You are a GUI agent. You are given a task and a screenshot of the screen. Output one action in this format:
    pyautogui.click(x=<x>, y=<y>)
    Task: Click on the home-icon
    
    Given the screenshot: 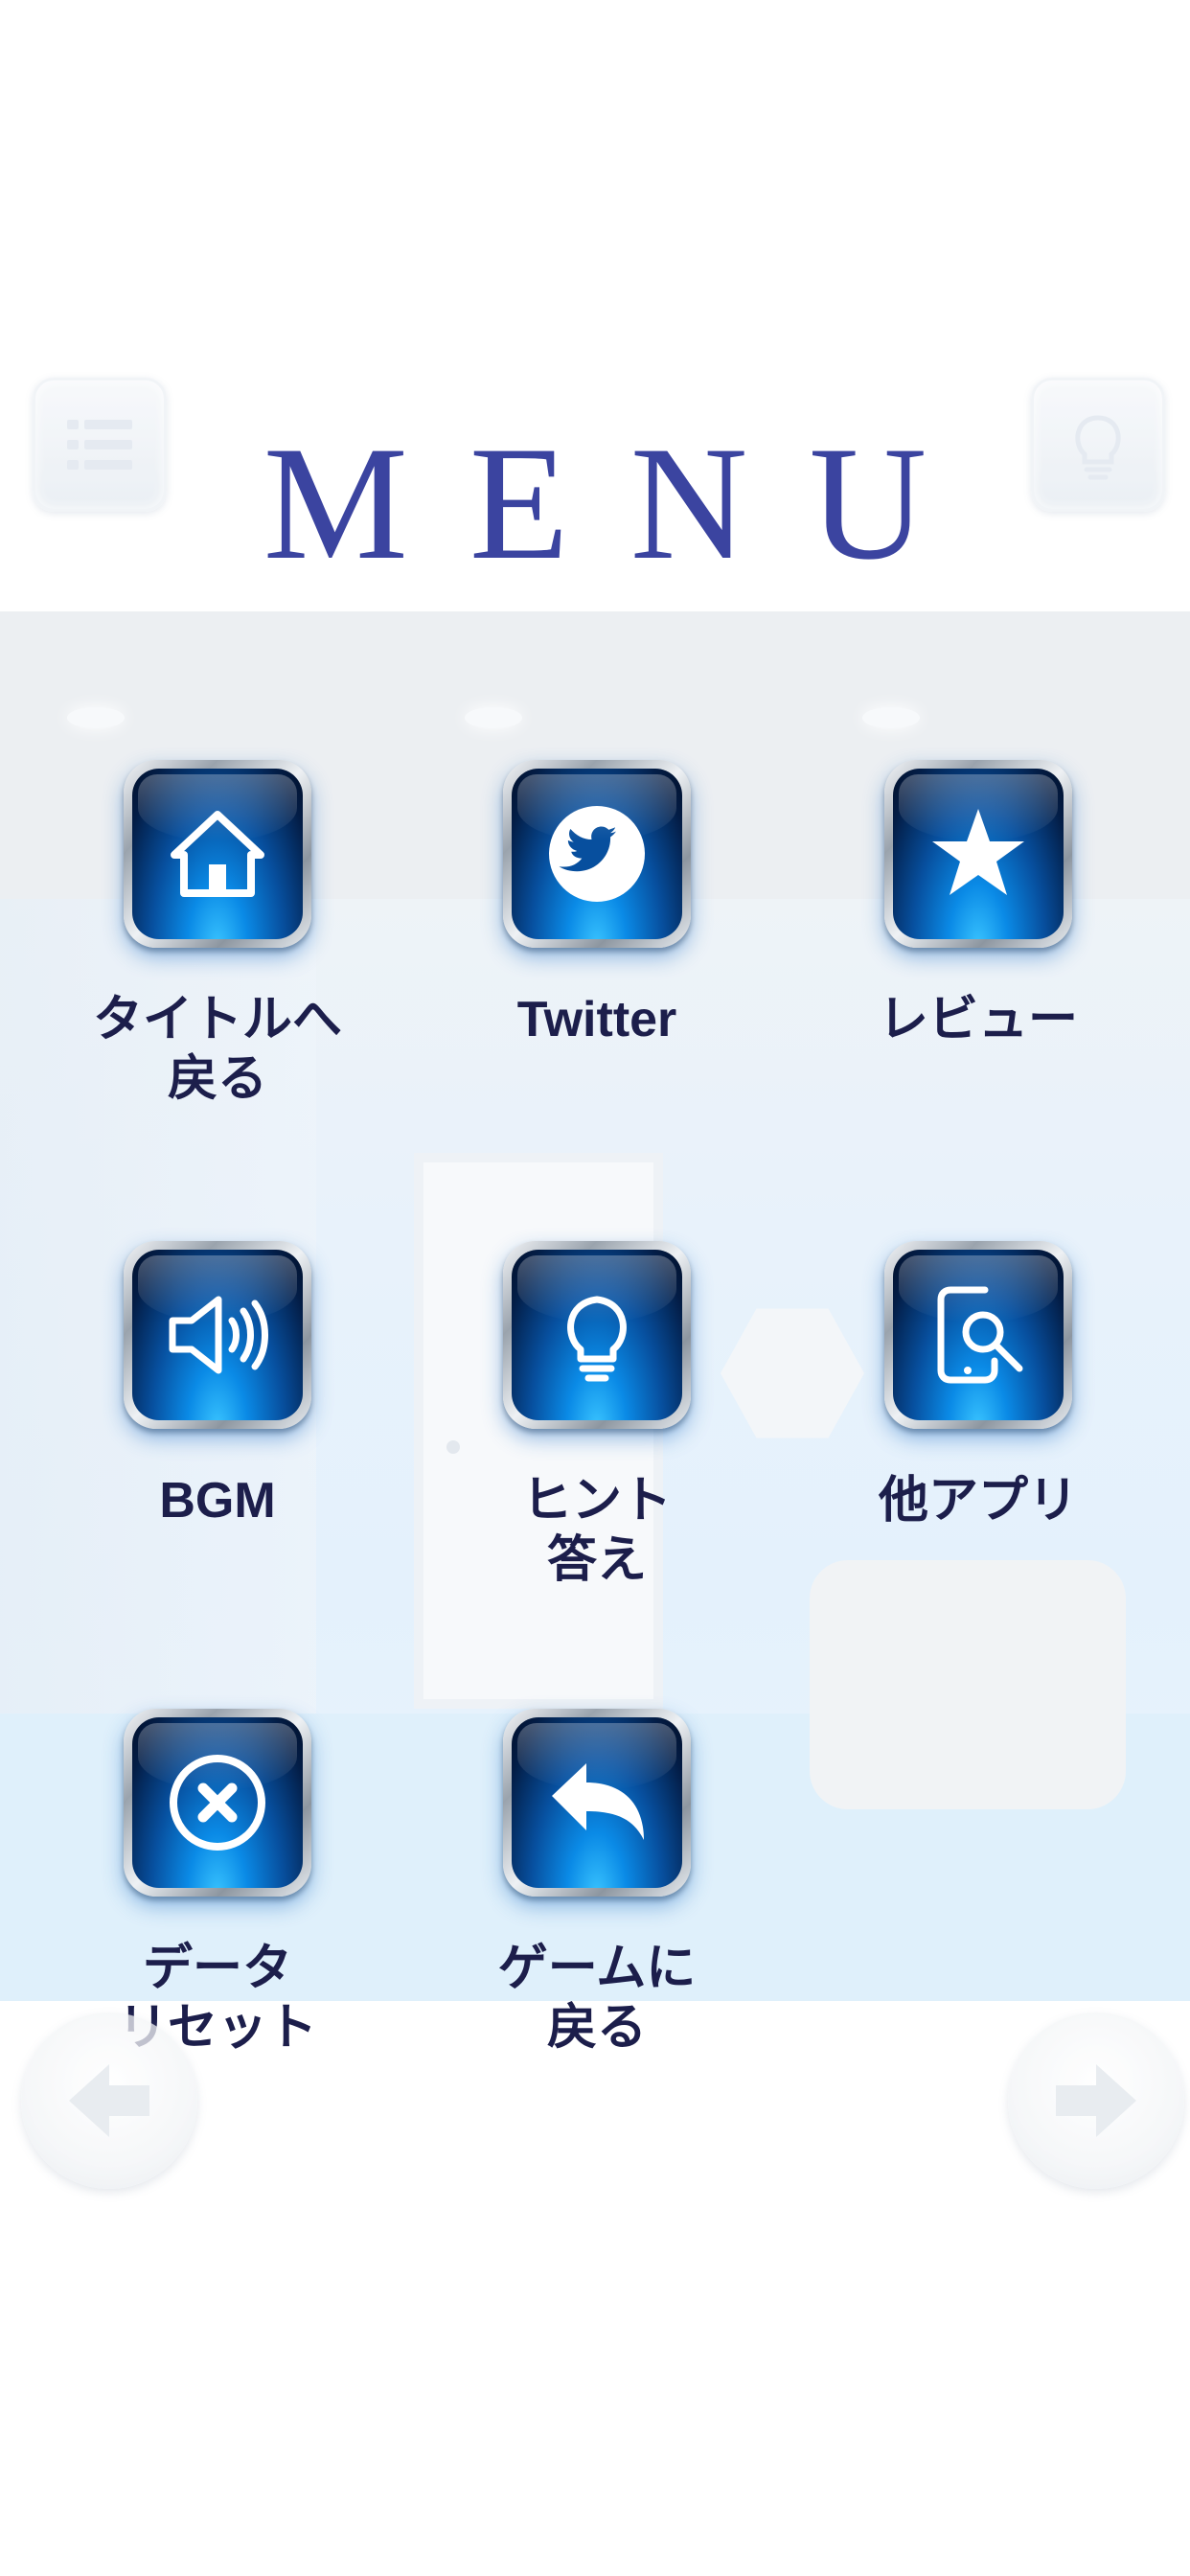 What is the action you would take?
    pyautogui.click(x=218, y=854)
    